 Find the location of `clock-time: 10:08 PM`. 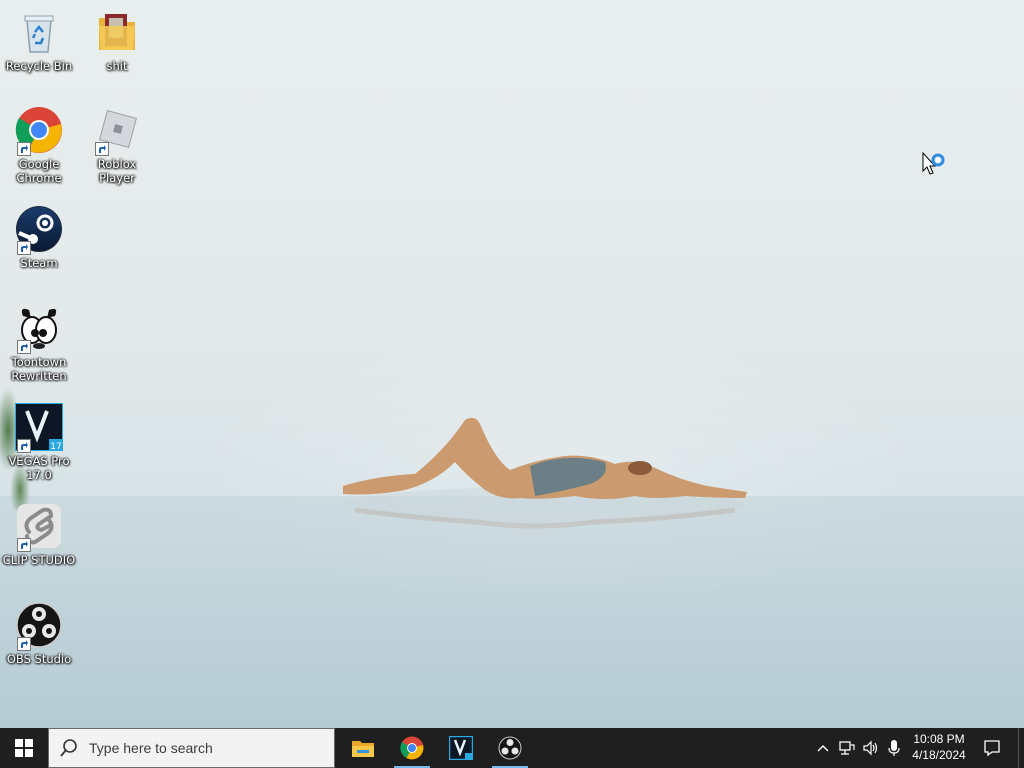

clock-time: 10:08 PM is located at coordinates (939, 739).